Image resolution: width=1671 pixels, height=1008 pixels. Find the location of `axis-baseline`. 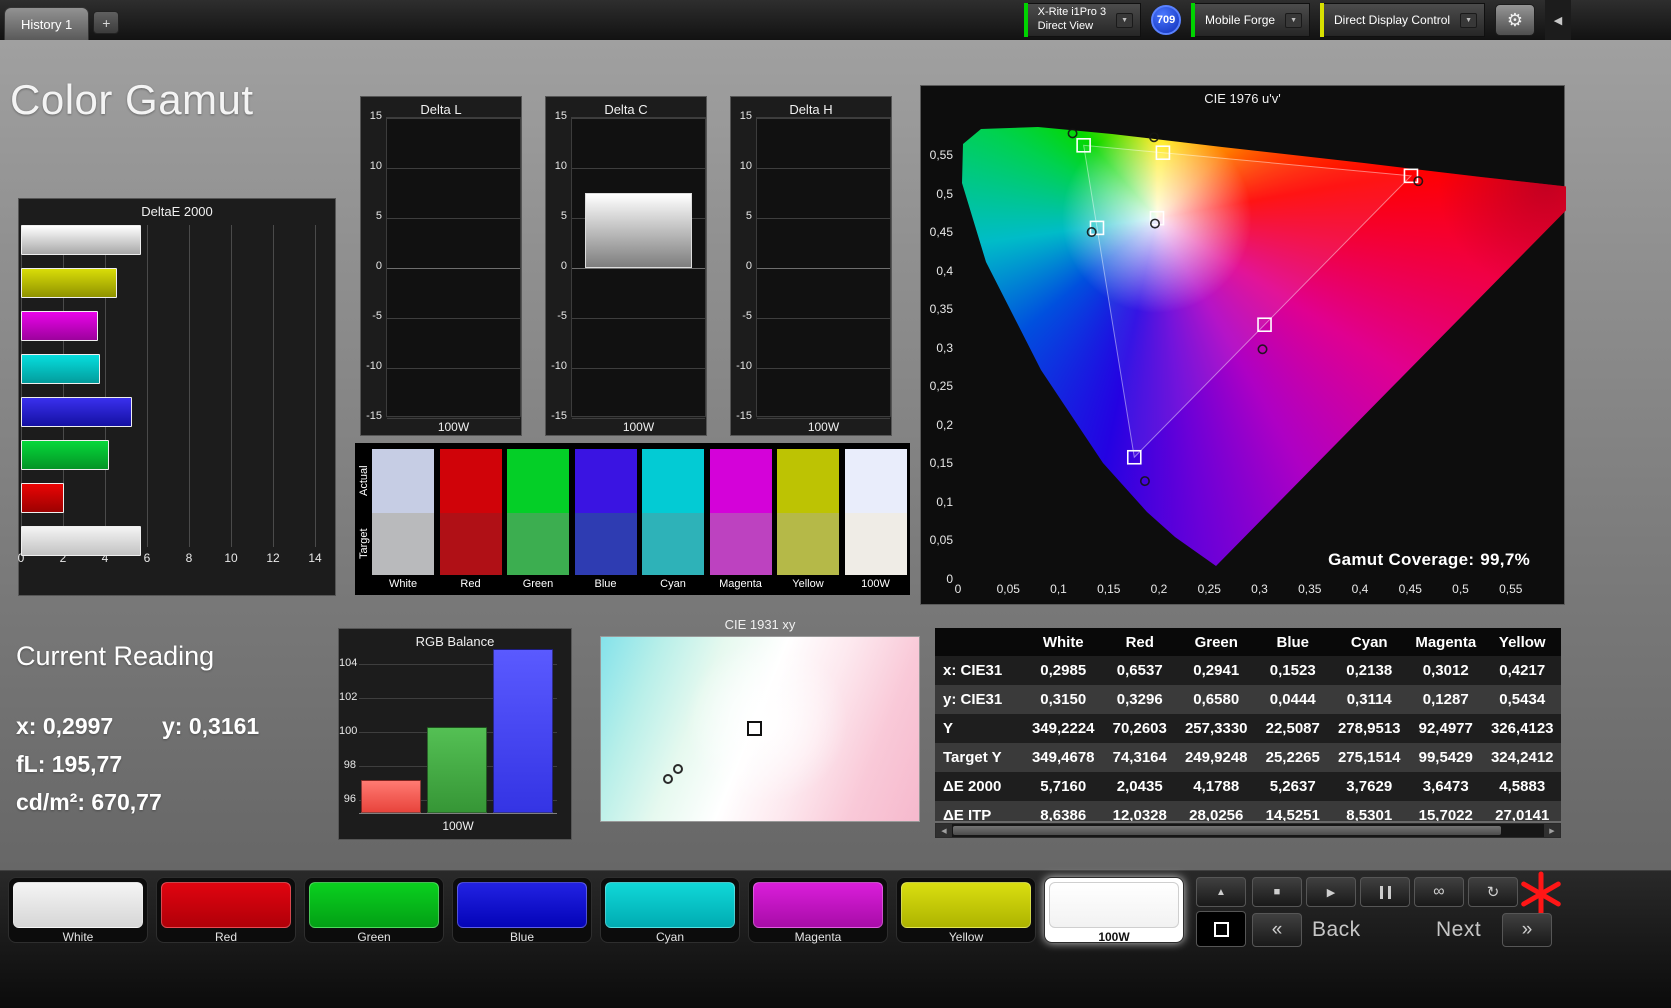

axis-baseline is located at coordinates (458, 813).